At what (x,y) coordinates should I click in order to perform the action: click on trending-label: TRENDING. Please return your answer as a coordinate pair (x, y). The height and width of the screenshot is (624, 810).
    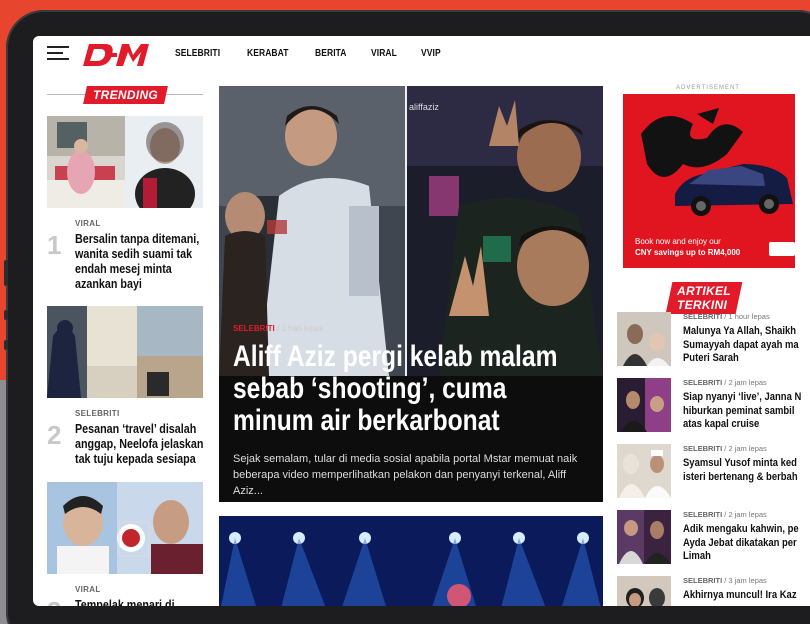
    Looking at the image, I should click on (125, 95).